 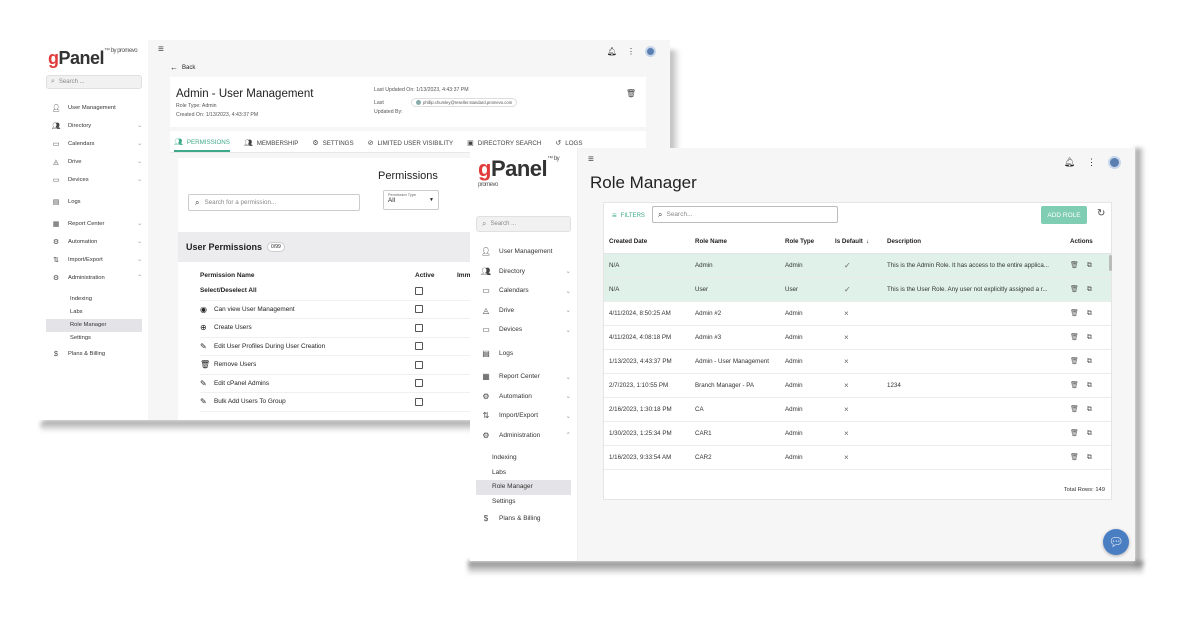 I want to click on table-row: 1/16/2023, 9:33:54 AM CAR2 Admin × 🗑︎ ⧉, so click(x=857, y=457).